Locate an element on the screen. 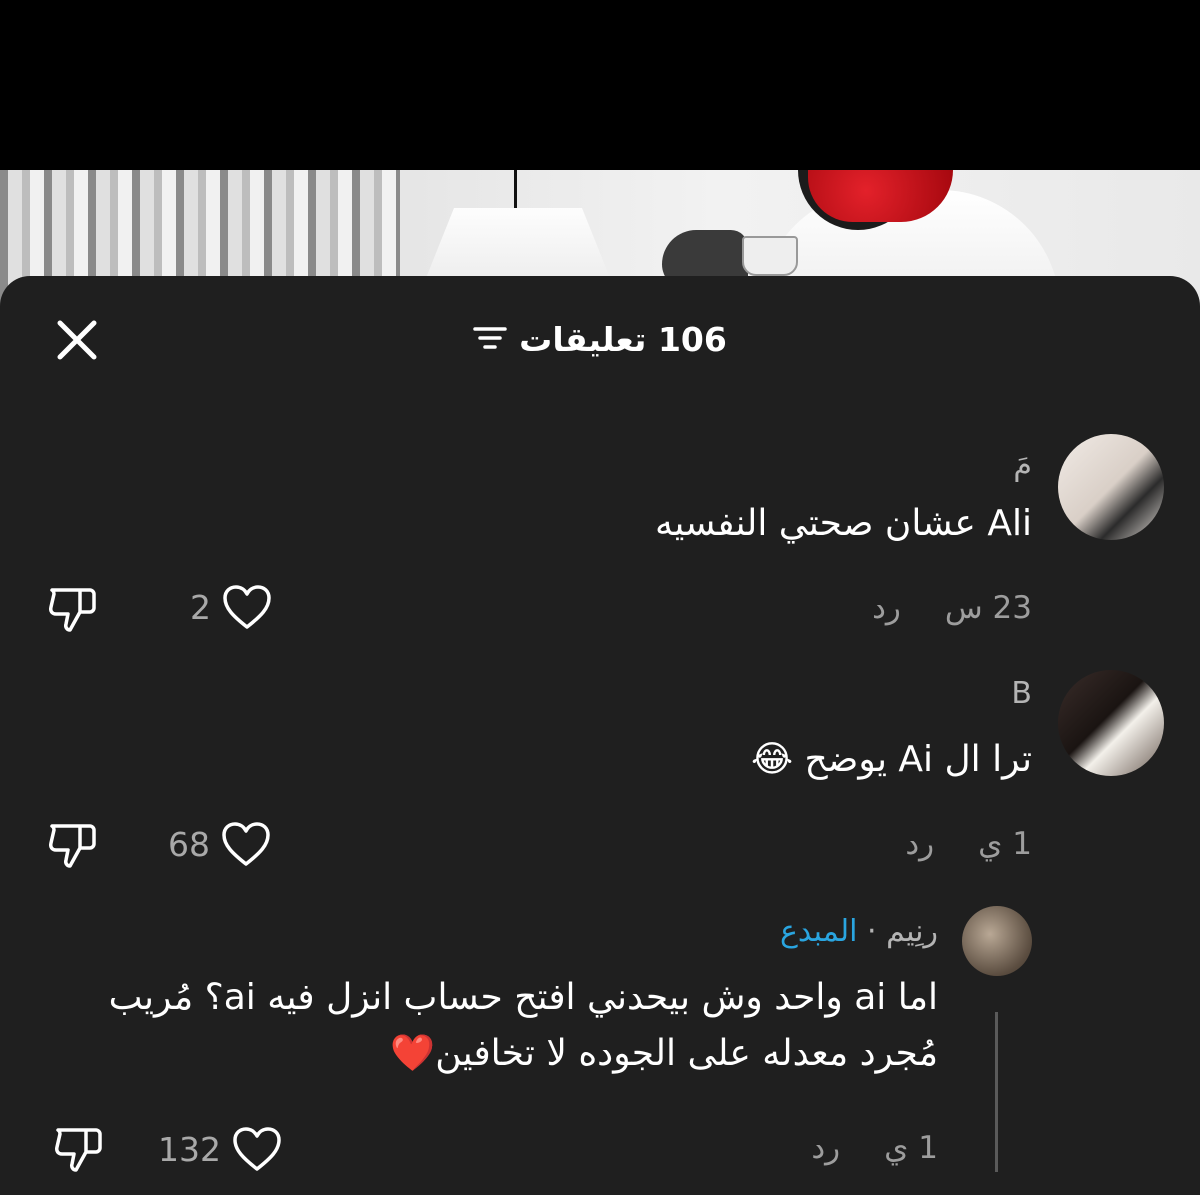 The image size is (1200, 1195). comment-username: B is located at coordinates (1021, 693).